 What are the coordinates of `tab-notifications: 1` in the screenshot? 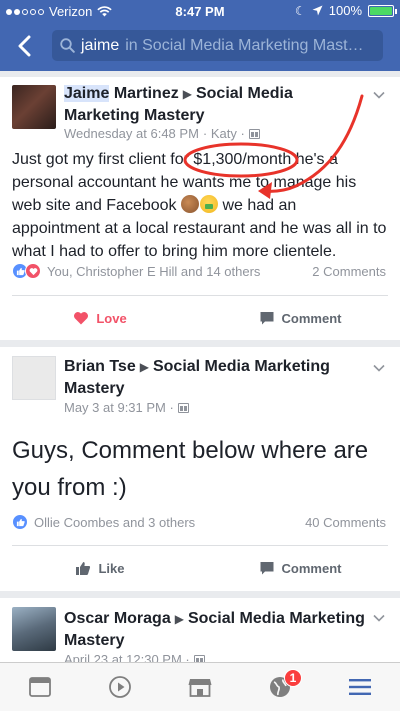 It's located at (280, 687).